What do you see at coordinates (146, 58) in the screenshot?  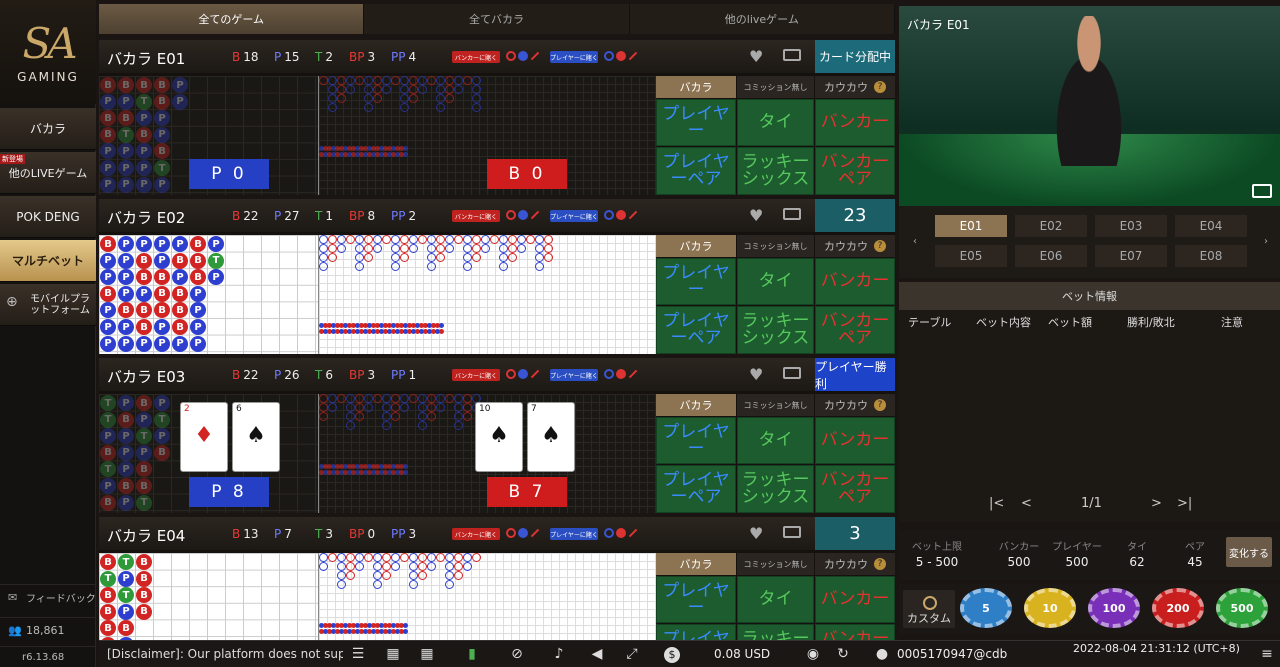 I see `table-name: バカラ E01` at bounding box center [146, 58].